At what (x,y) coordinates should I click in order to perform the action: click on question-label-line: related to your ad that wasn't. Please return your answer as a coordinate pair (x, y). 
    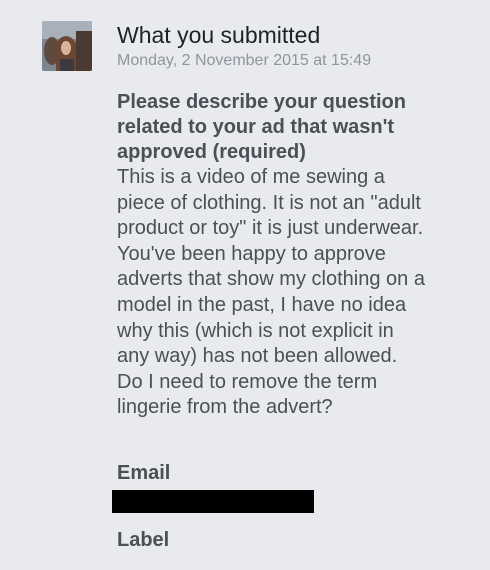
    Looking at the image, I should click on (256, 127).